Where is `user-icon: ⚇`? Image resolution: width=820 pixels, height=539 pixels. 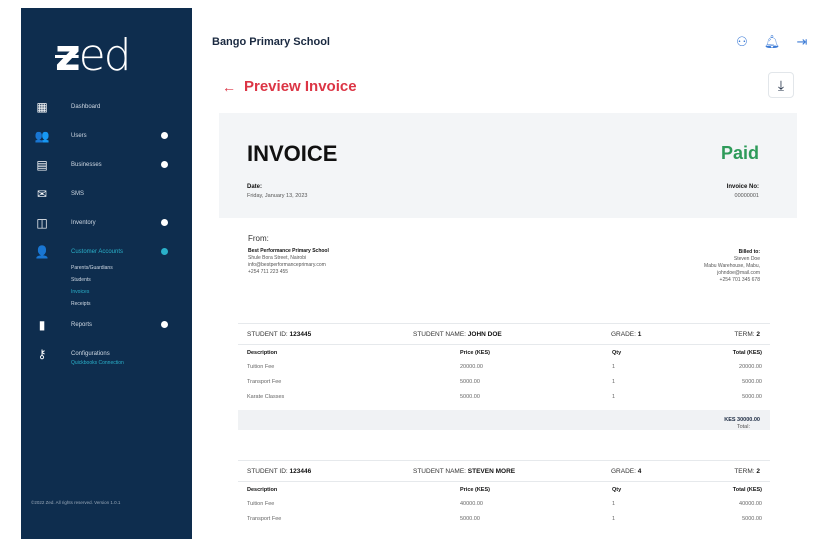
user-icon: ⚇ is located at coordinates (742, 42).